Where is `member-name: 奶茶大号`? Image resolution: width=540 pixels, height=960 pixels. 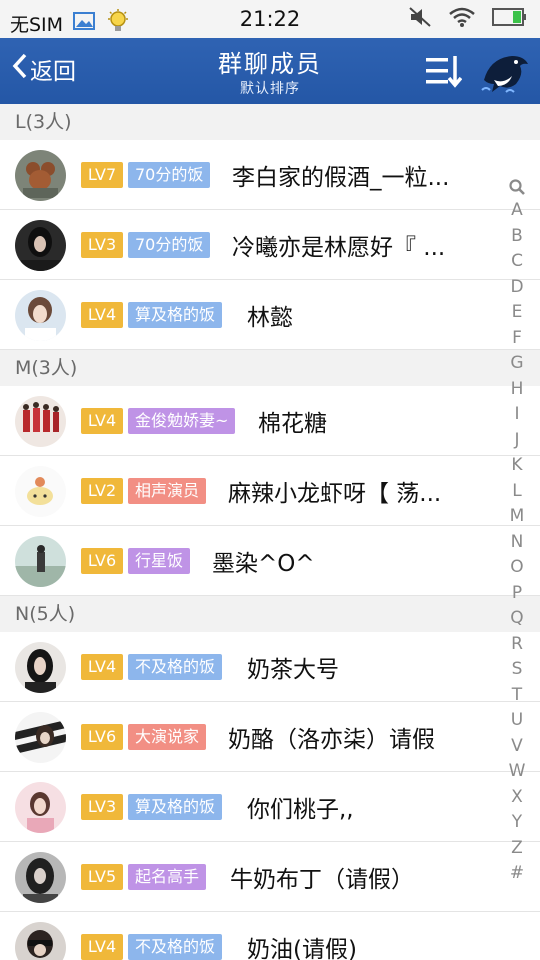 member-name: 奶茶大号 is located at coordinates (293, 670).